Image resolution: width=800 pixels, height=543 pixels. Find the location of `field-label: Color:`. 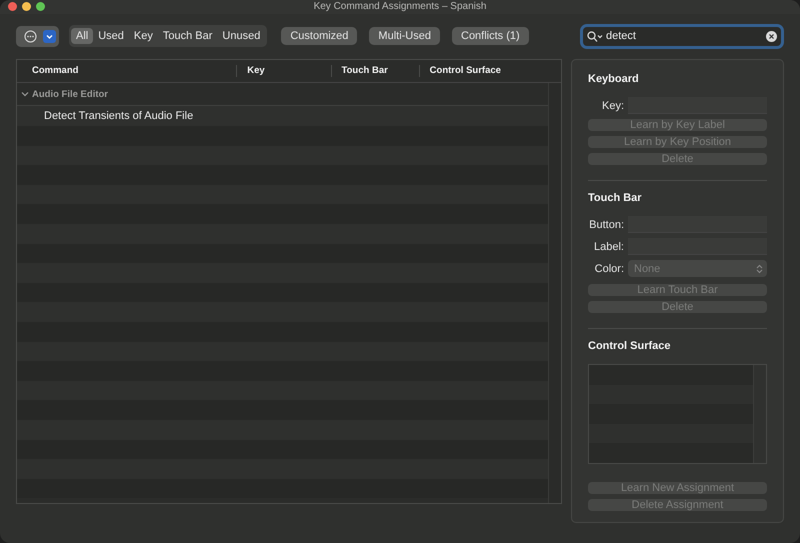

field-label: Color: is located at coordinates (609, 268).